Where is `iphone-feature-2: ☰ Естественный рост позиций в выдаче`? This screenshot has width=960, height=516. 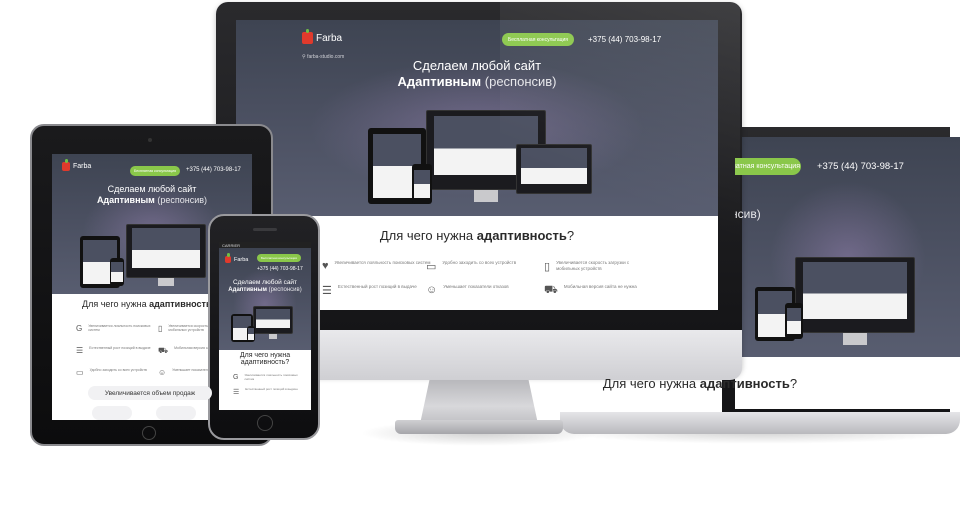 iphone-feature-2: ☰ Естественный рост позиций в выдаче is located at coordinates (269, 391).